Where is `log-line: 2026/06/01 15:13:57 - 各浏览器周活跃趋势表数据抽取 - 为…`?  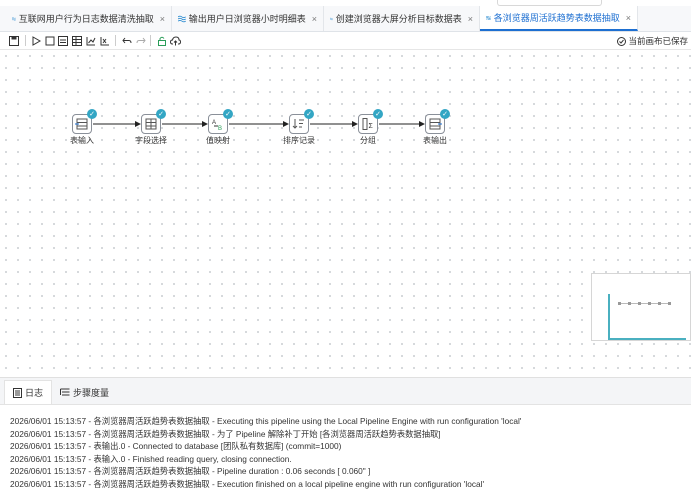
log-line: 2026/06/01 15:13:57 - 各浏览器周活跃趋势表数据抽取 - 为… is located at coordinates (225, 433).